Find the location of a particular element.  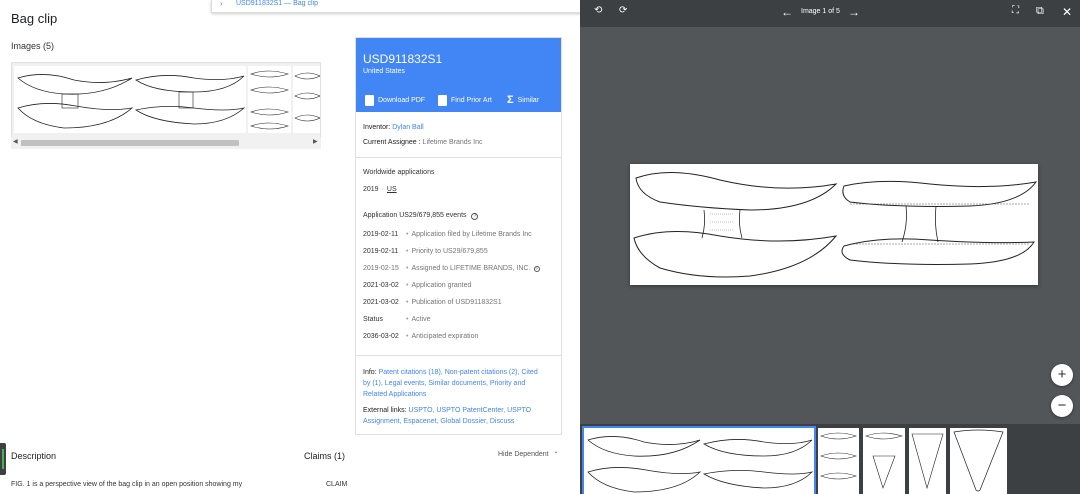

zoom-in-button: + is located at coordinates (1062, 375).